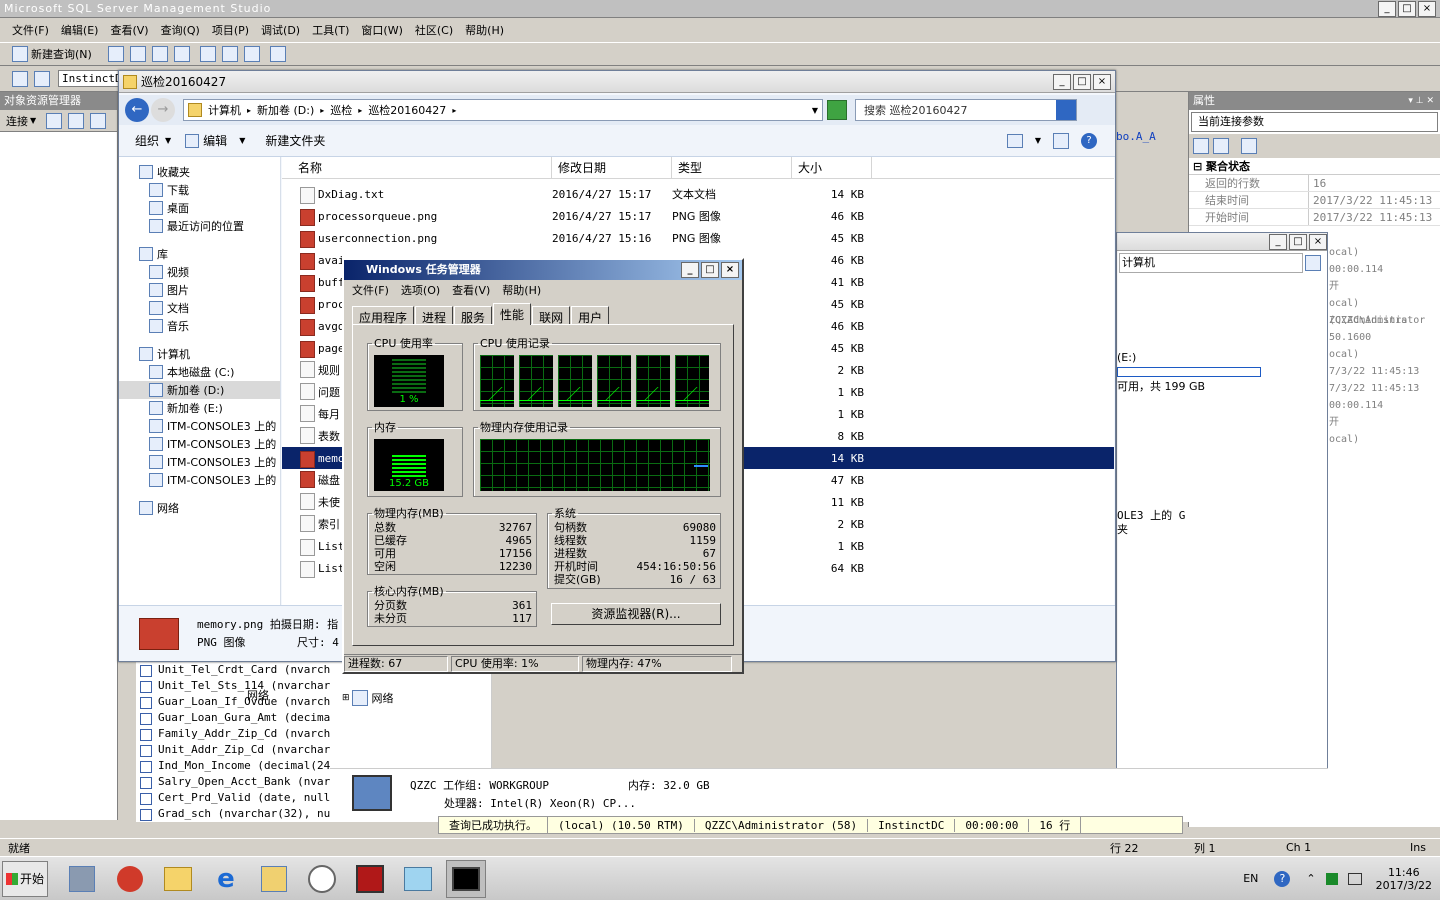 The width and height of the screenshot is (1440, 900). I want to click on explorer-close-button: ×, so click(1102, 81).